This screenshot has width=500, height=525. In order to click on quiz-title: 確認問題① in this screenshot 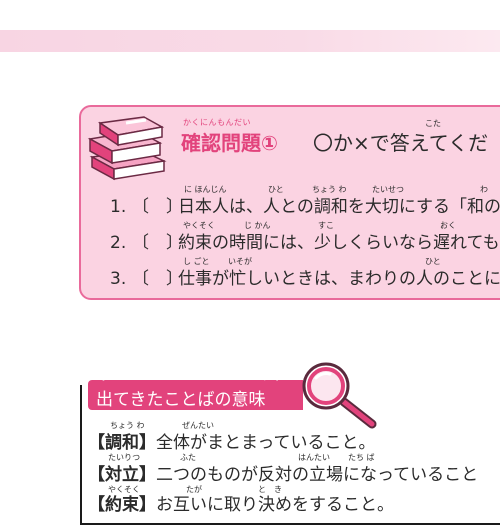, I will do `click(229, 143)`.